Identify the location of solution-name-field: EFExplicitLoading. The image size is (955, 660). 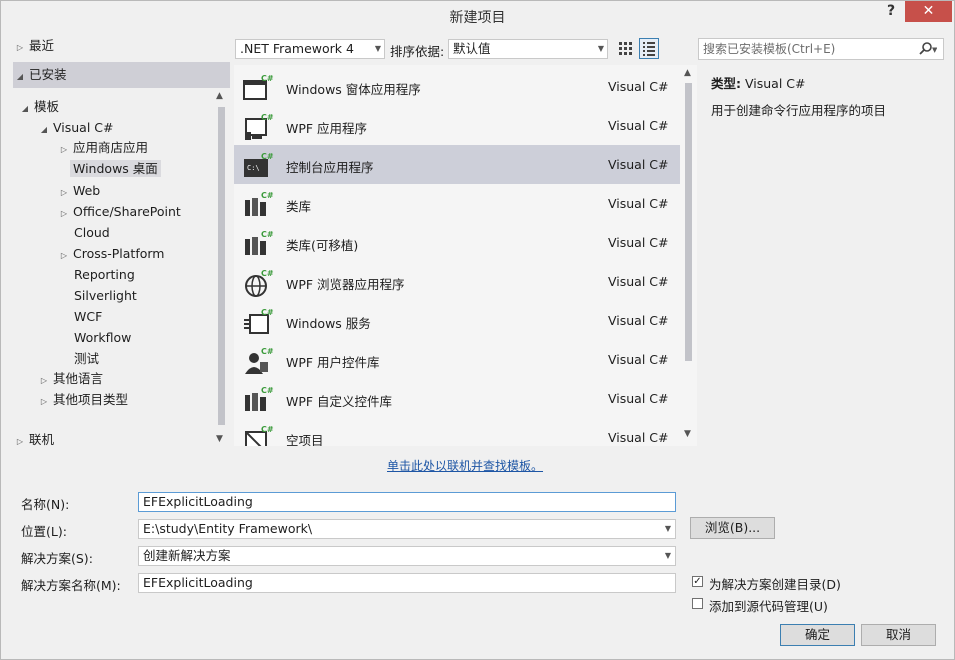
(407, 583).